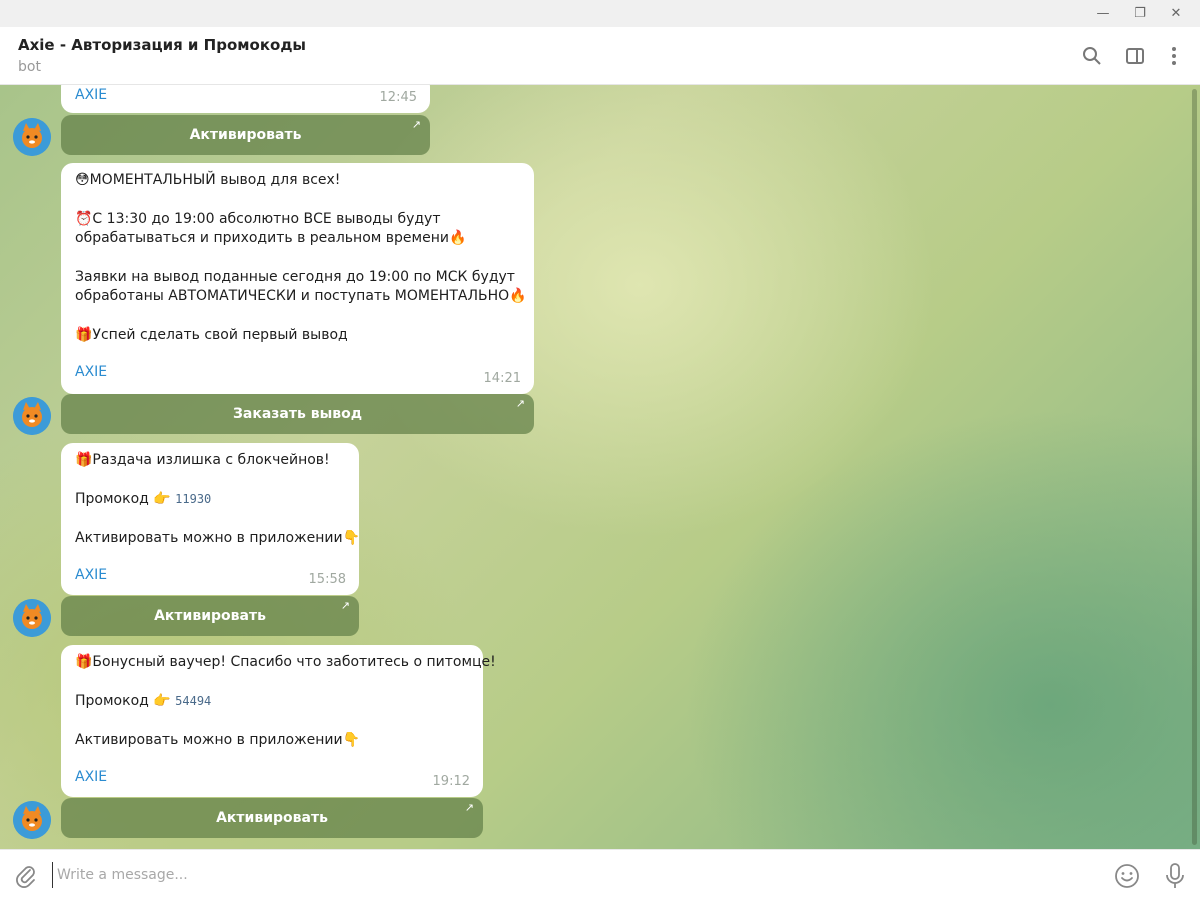 Image resolution: width=1200 pixels, height=901 pixels. I want to click on chat-title: Axie - Авторизация и Промокоды, so click(162, 45).